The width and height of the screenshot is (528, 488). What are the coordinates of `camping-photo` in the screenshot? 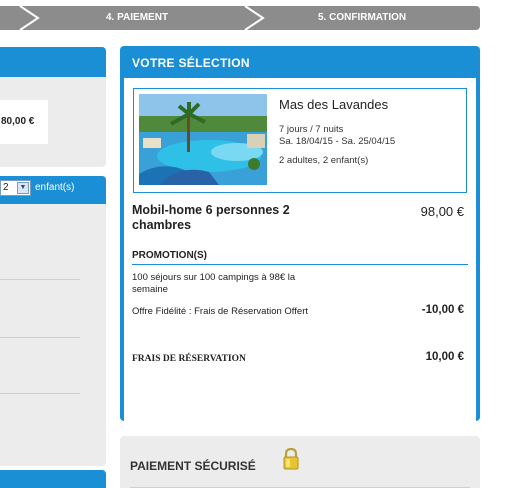 It's located at (203, 139).